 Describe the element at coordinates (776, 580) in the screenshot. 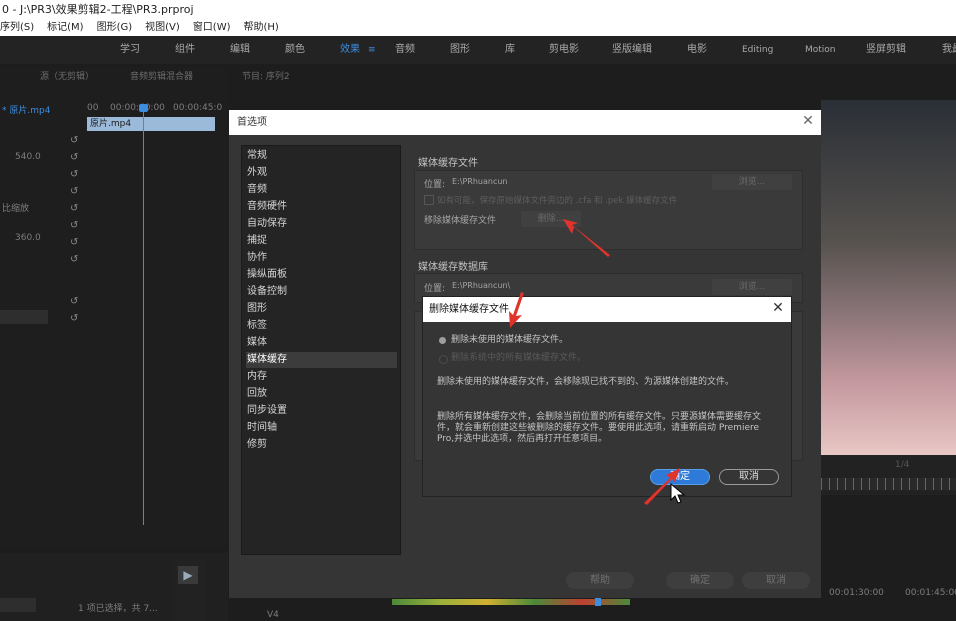

I see `prefs-cancel-button: 取消` at that location.